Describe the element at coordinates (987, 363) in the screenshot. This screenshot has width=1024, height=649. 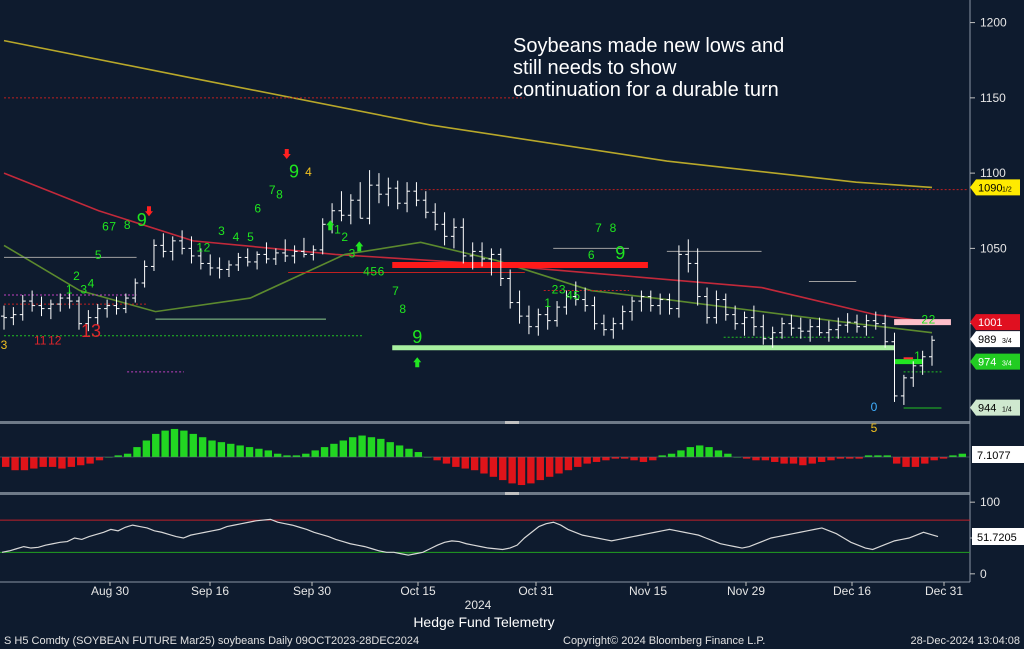
I see `price-tag-label: 974` at that location.